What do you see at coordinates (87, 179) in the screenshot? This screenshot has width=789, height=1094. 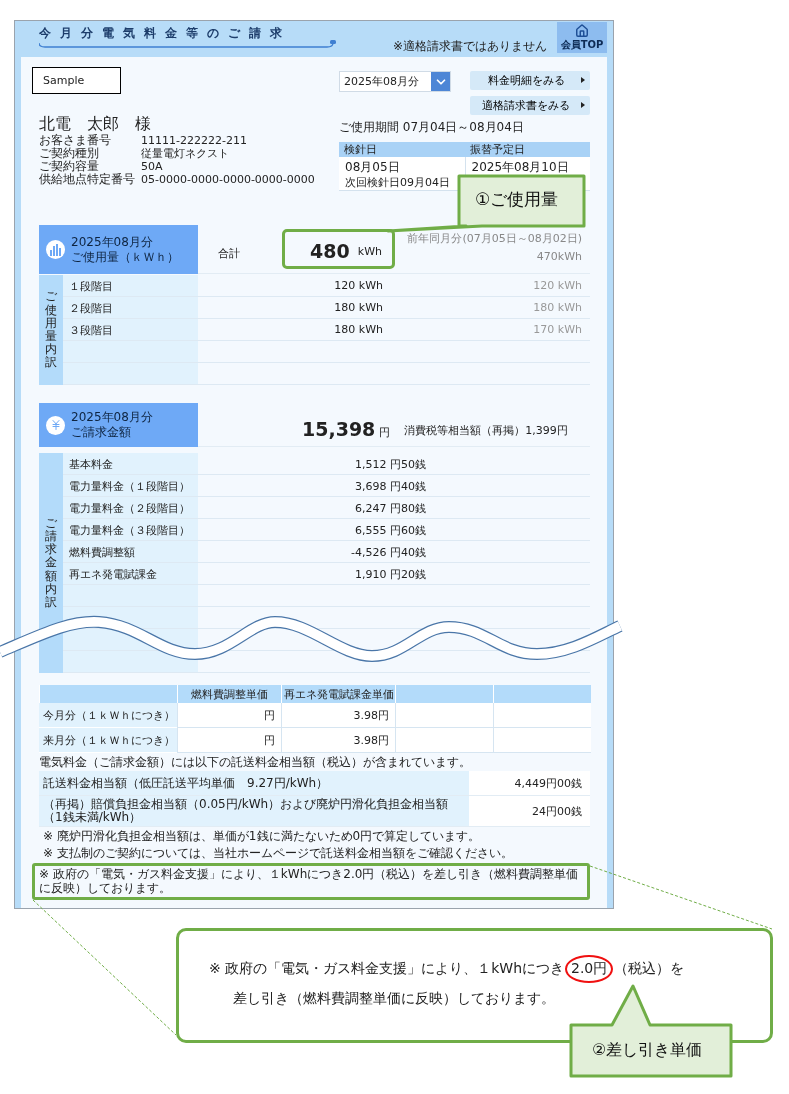 I see `info-label: 供給地点特定番号` at bounding box center [87, 179].